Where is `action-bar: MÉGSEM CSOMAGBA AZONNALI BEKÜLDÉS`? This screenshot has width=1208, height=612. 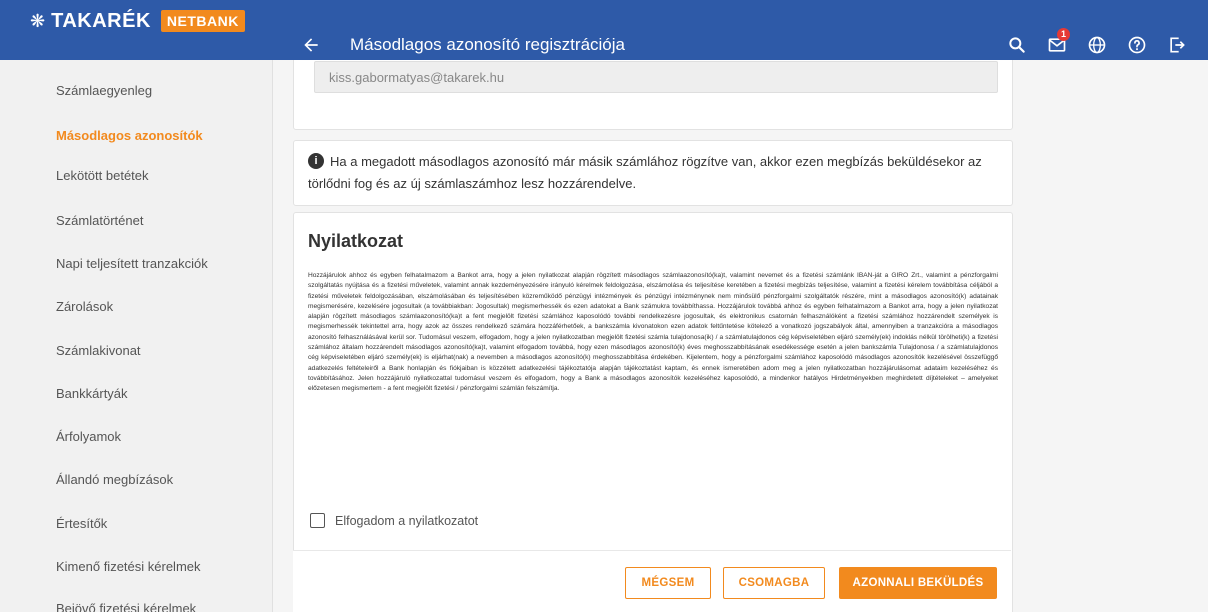
action-bar: MÉGSEM CSOMAGBA AZONNALI BEKÜLDÉS is located at coordinates (652, 581).